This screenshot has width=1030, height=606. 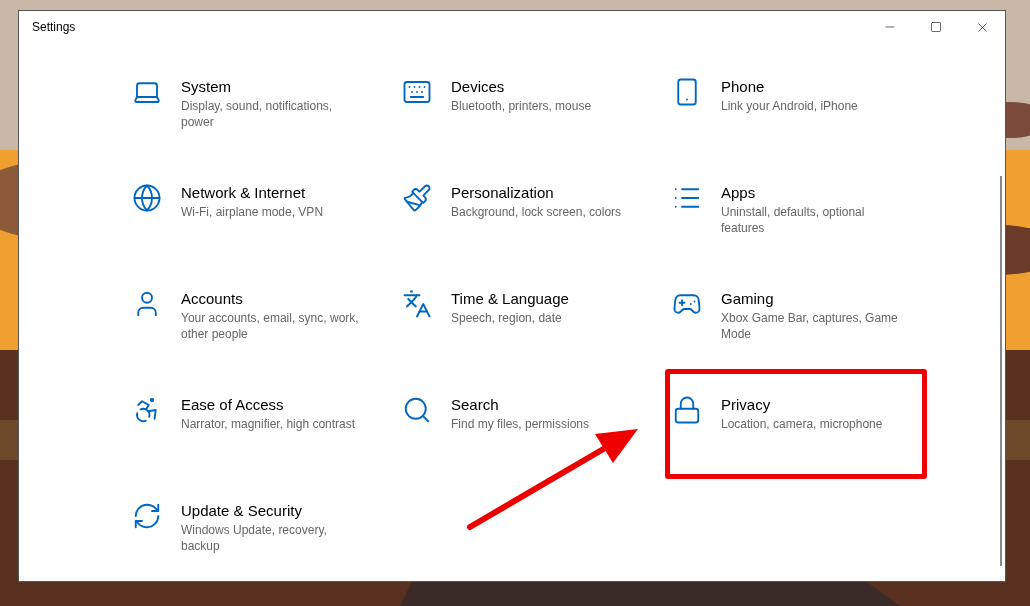 What do you see at coordinates (478, 87) in the screenshot?
I see `category-title: Devices` at bounding box center [478, 87].